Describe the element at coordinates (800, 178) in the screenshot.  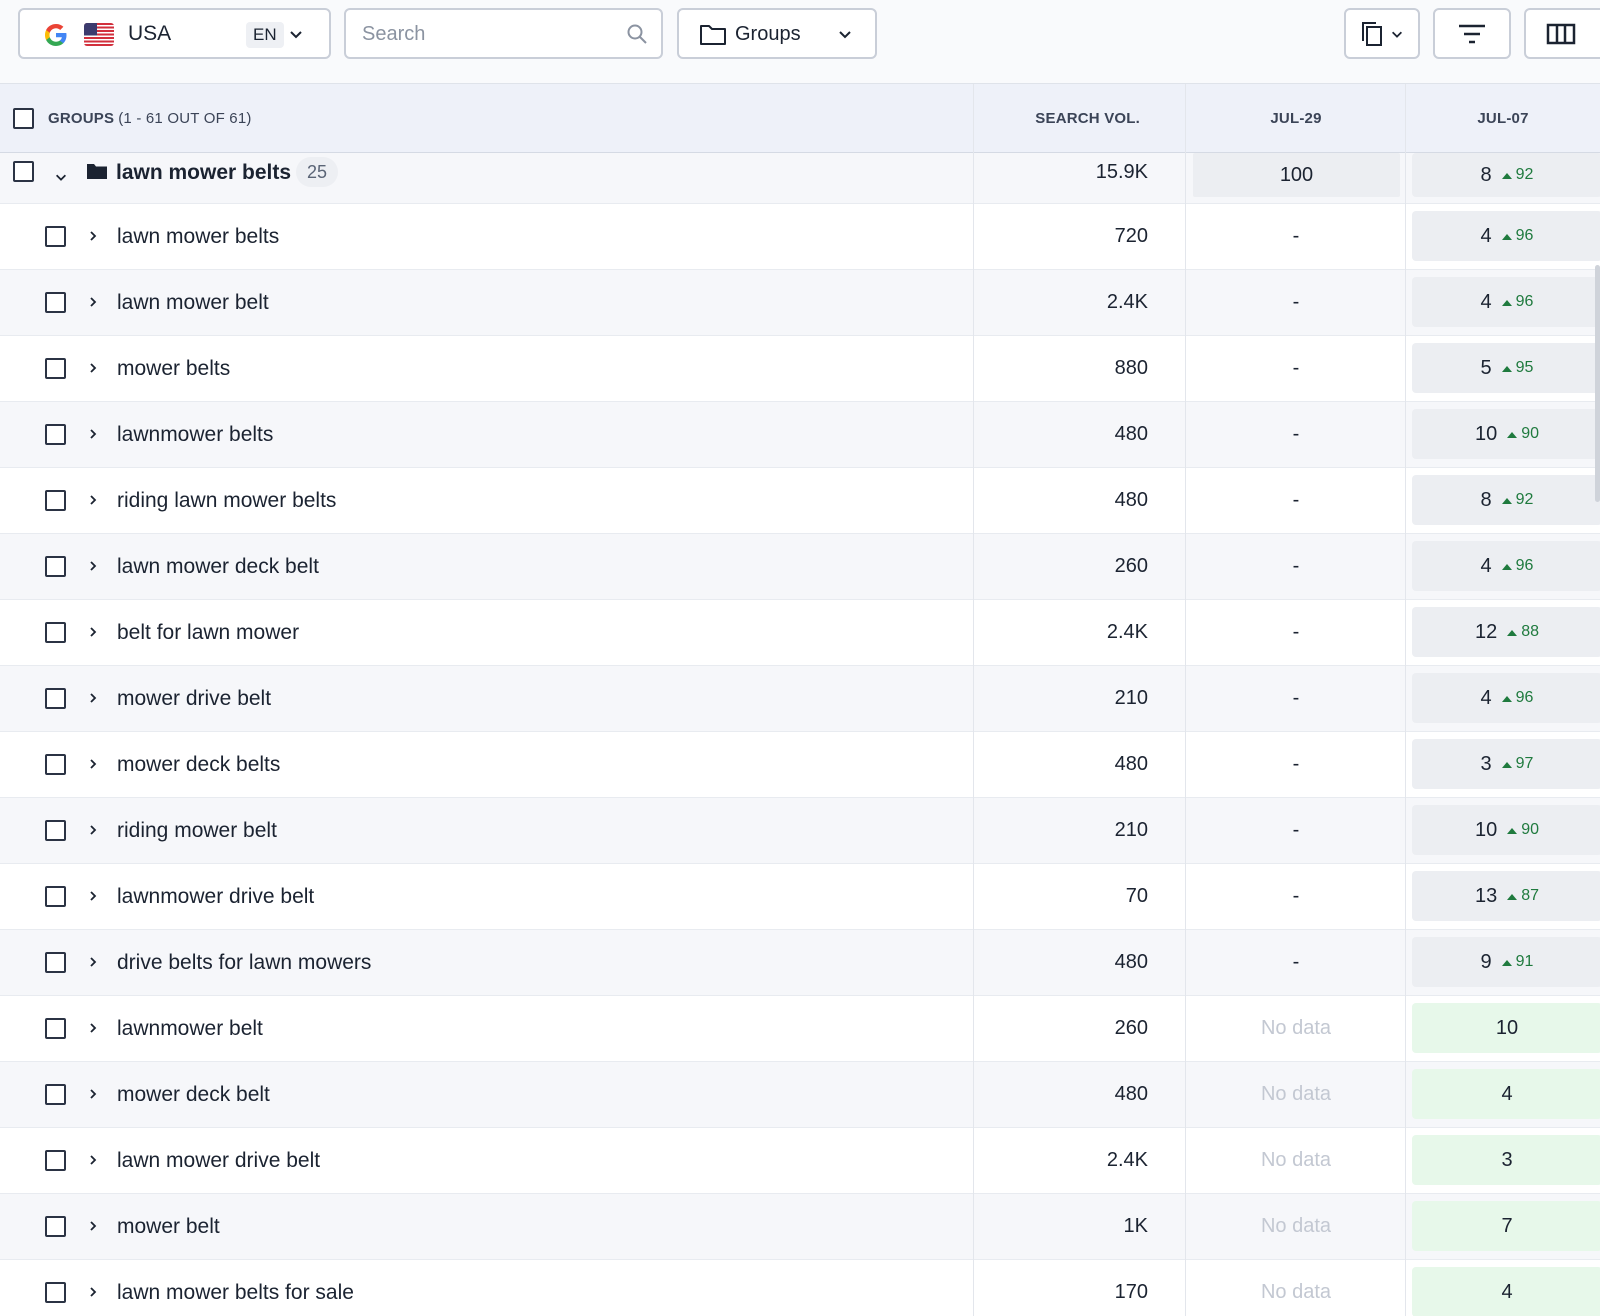
I see `group-row: lawn mower belts 25 15.9K 100 8 92` at that location.